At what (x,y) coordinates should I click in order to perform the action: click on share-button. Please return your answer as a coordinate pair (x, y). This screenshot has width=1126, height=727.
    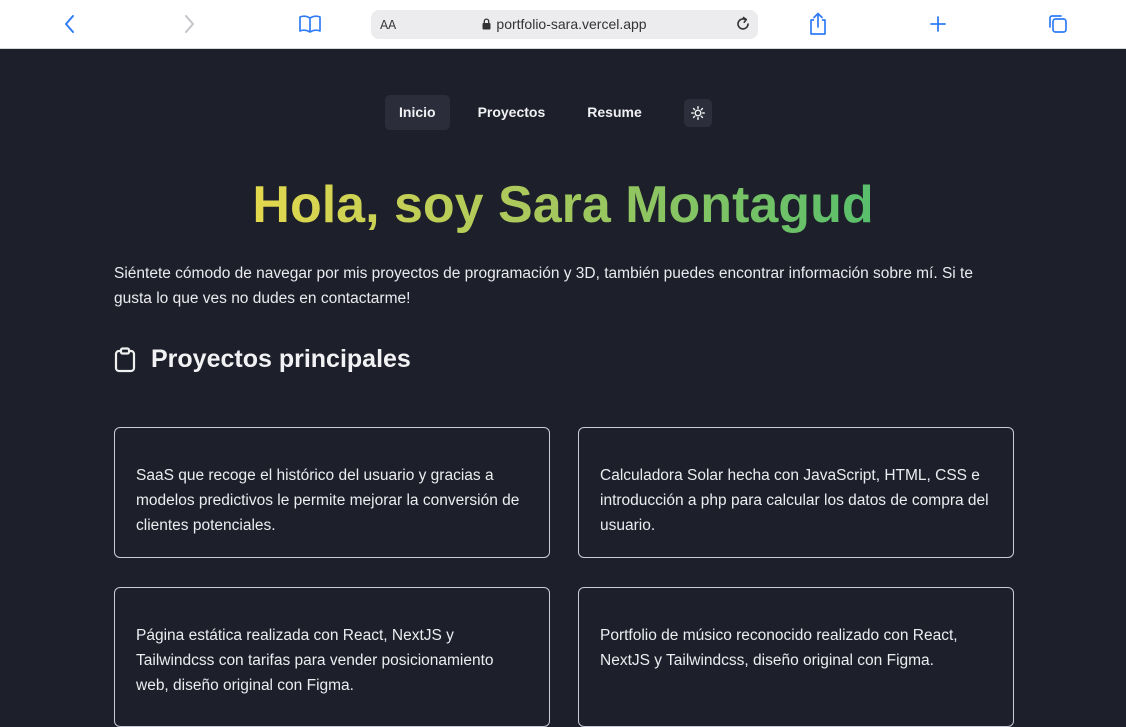
    Looking at the image, I should click on (818, 24).